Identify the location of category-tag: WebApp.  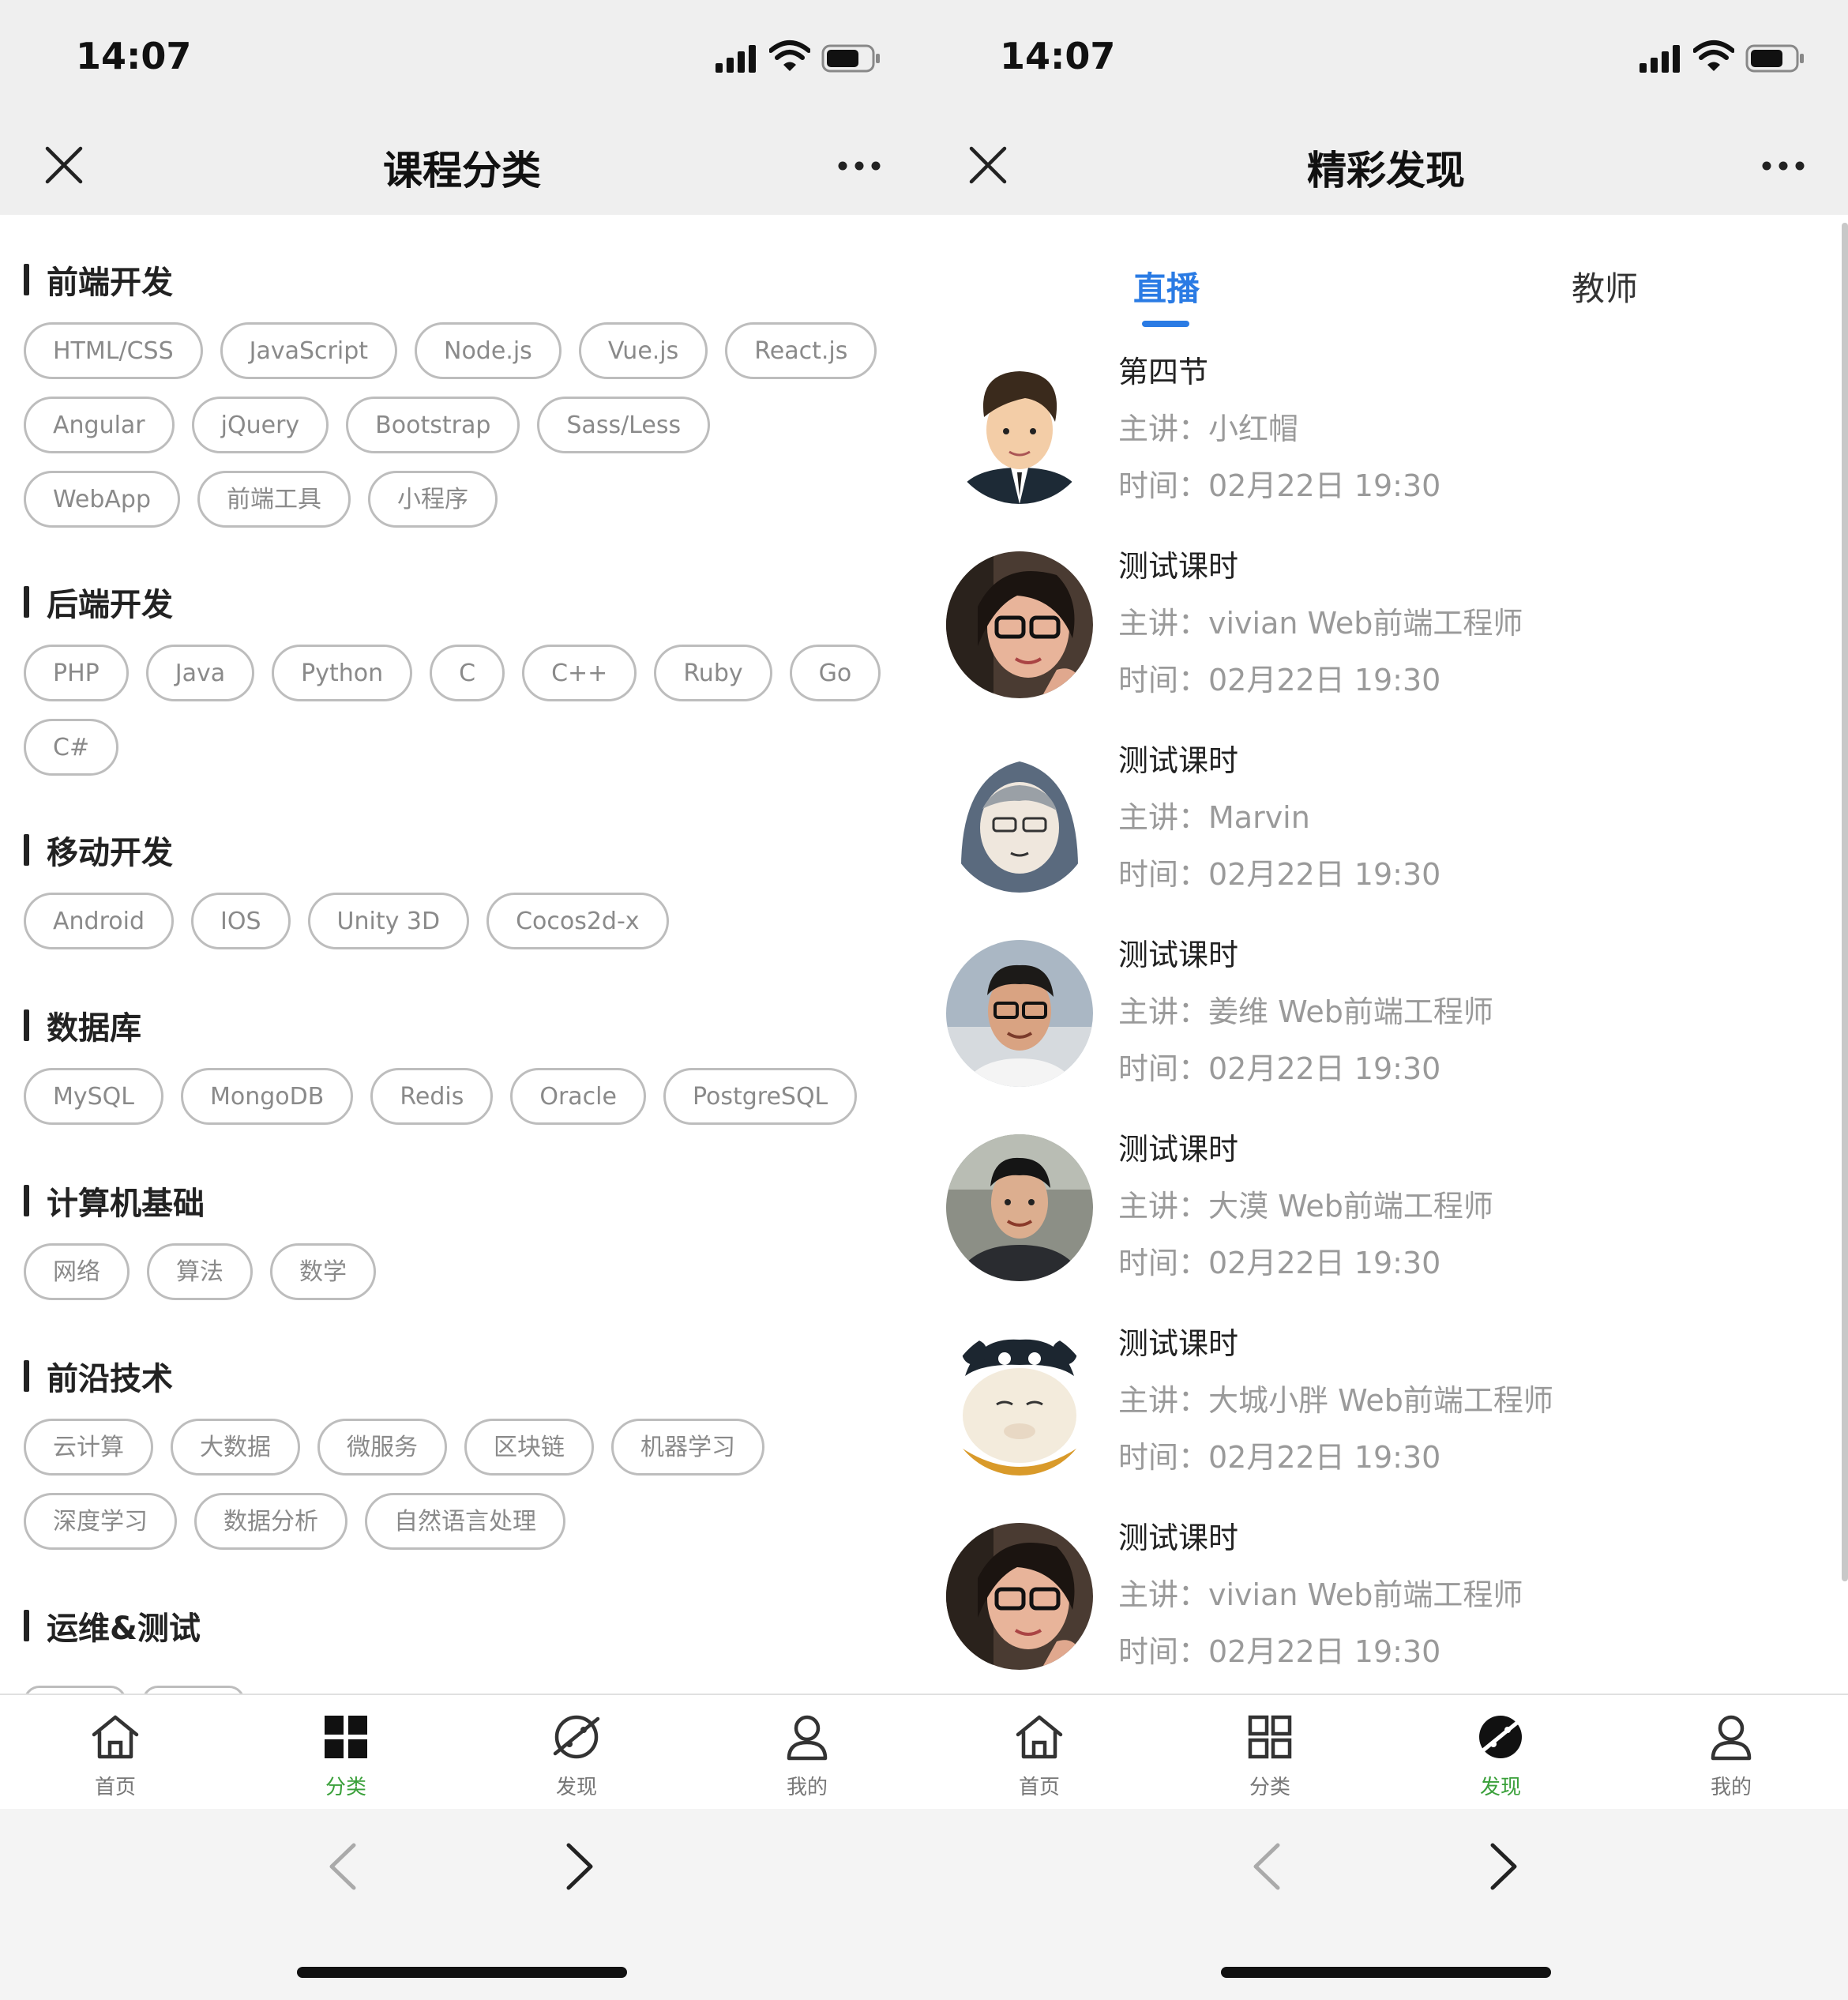
(102, 499).